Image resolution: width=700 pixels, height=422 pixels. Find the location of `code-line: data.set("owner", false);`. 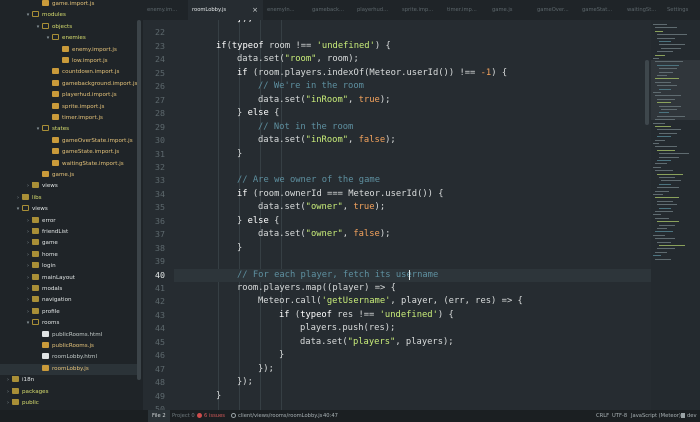

code-line: data.set("owner", false); is located at coordinates (412, 234).